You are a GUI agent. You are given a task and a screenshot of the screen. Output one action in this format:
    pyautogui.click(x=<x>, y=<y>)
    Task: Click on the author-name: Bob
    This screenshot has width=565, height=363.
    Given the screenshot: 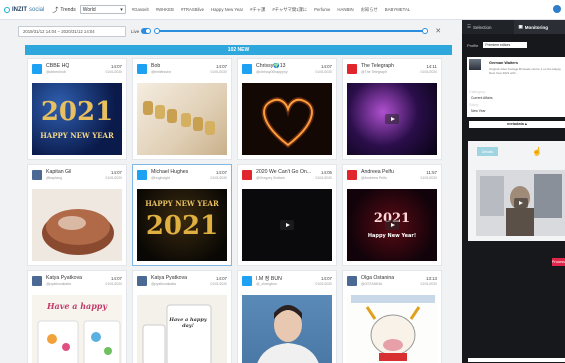 What is the action you would take?
    pyautogui.click(x=155, y=66)
    